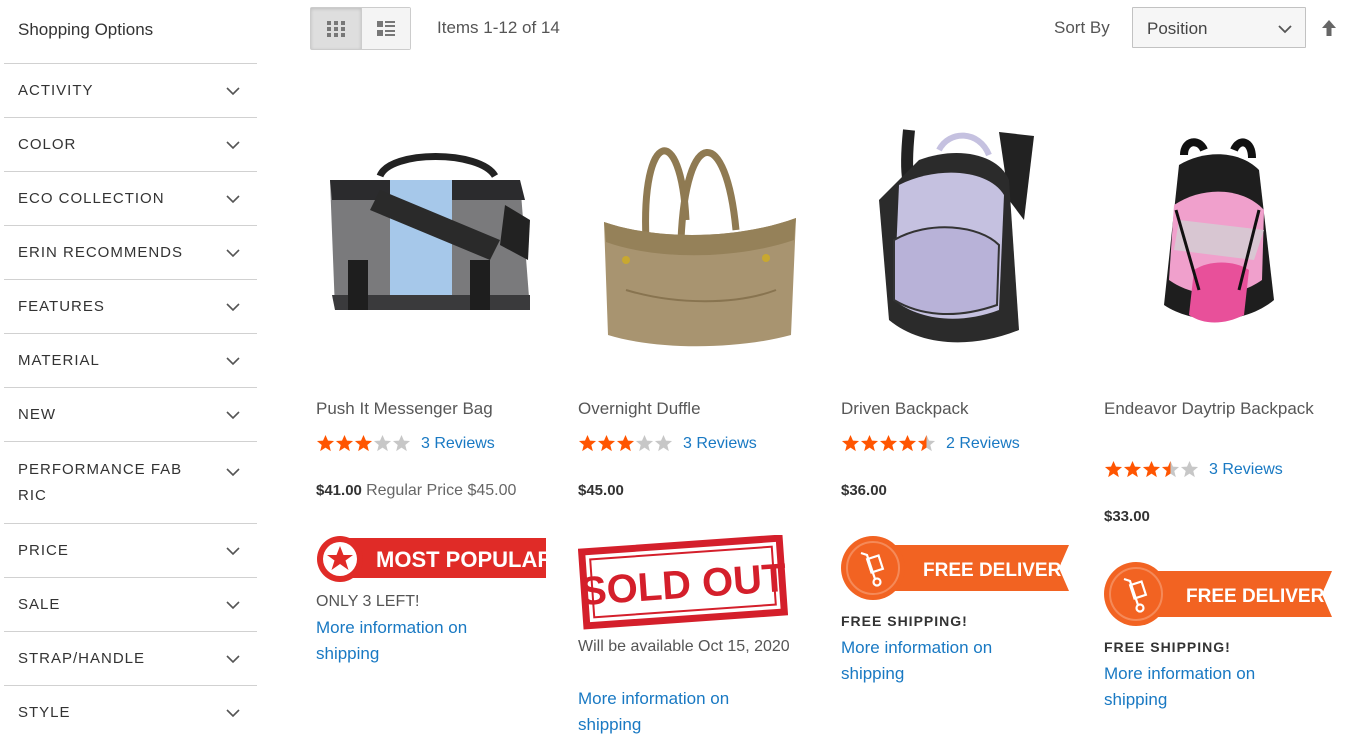 Image resolution: width=1346 pixels, height=738 pixels. I want to click on sort-by-label: Sort By, so click(1082, 27).